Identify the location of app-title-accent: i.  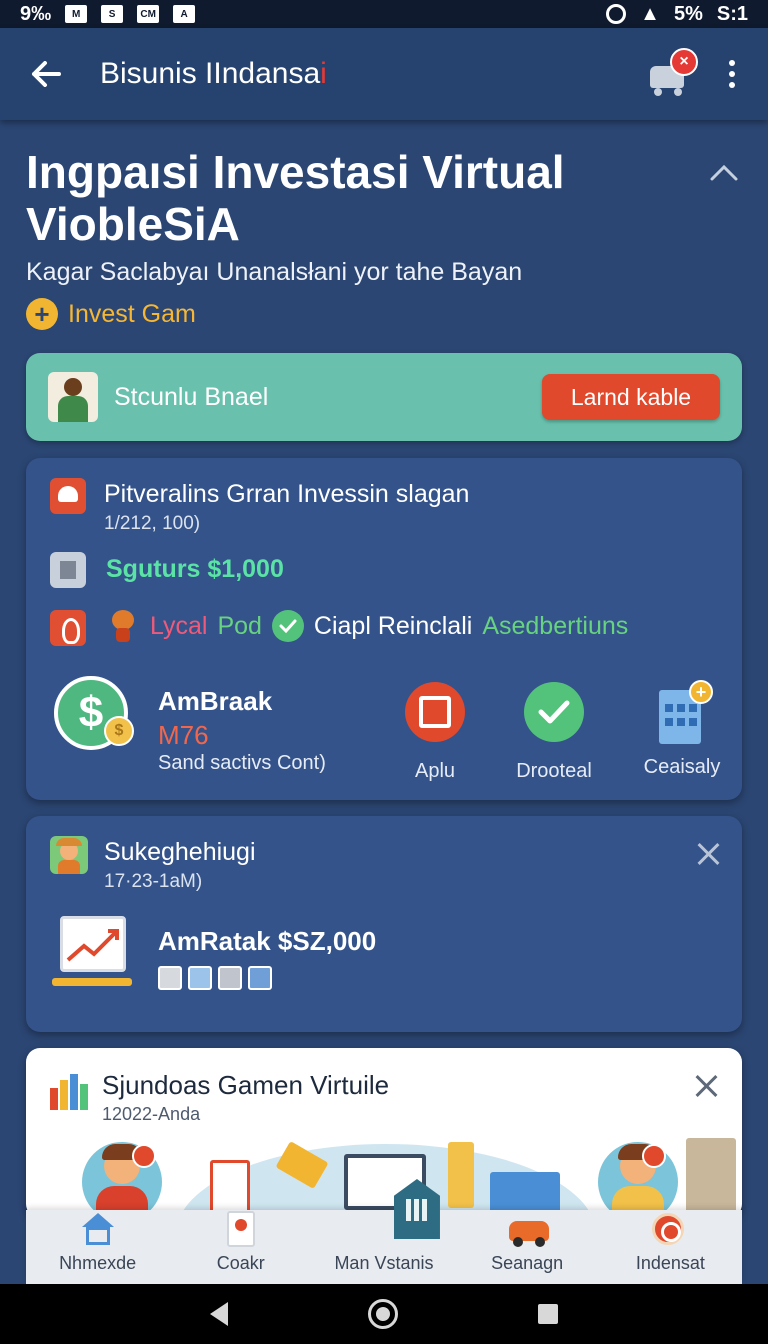
(323, 73).